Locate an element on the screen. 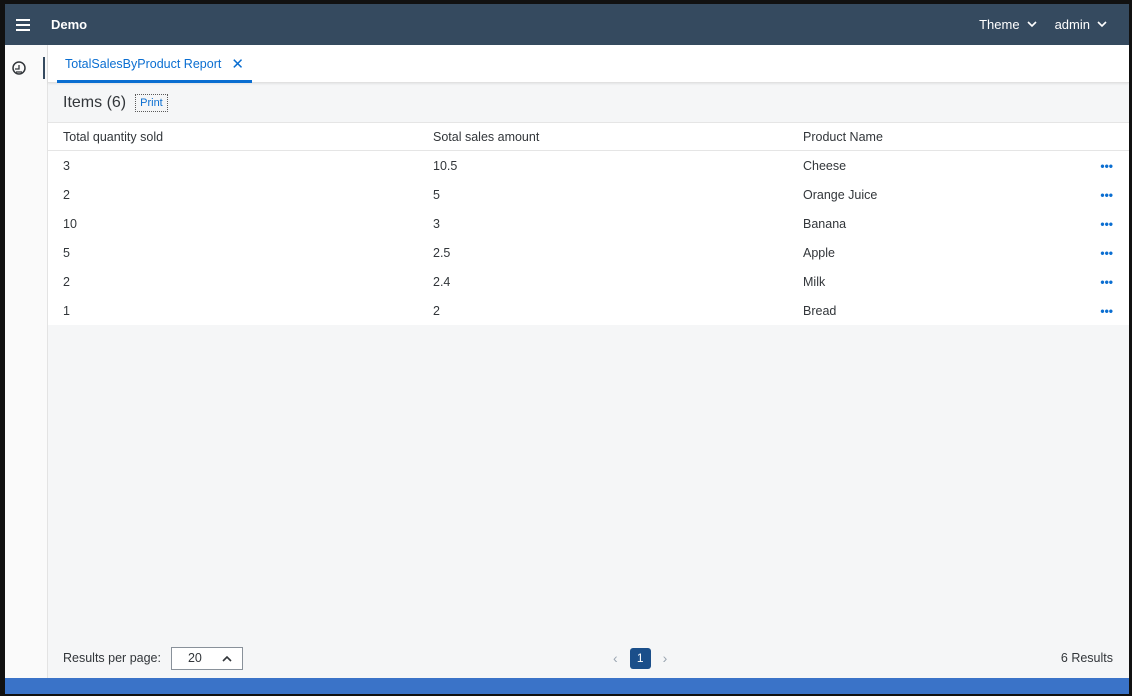 The height and width of the screenshot is (696, 1132). page-button-current: 1 is located at coordinates (640, 658).